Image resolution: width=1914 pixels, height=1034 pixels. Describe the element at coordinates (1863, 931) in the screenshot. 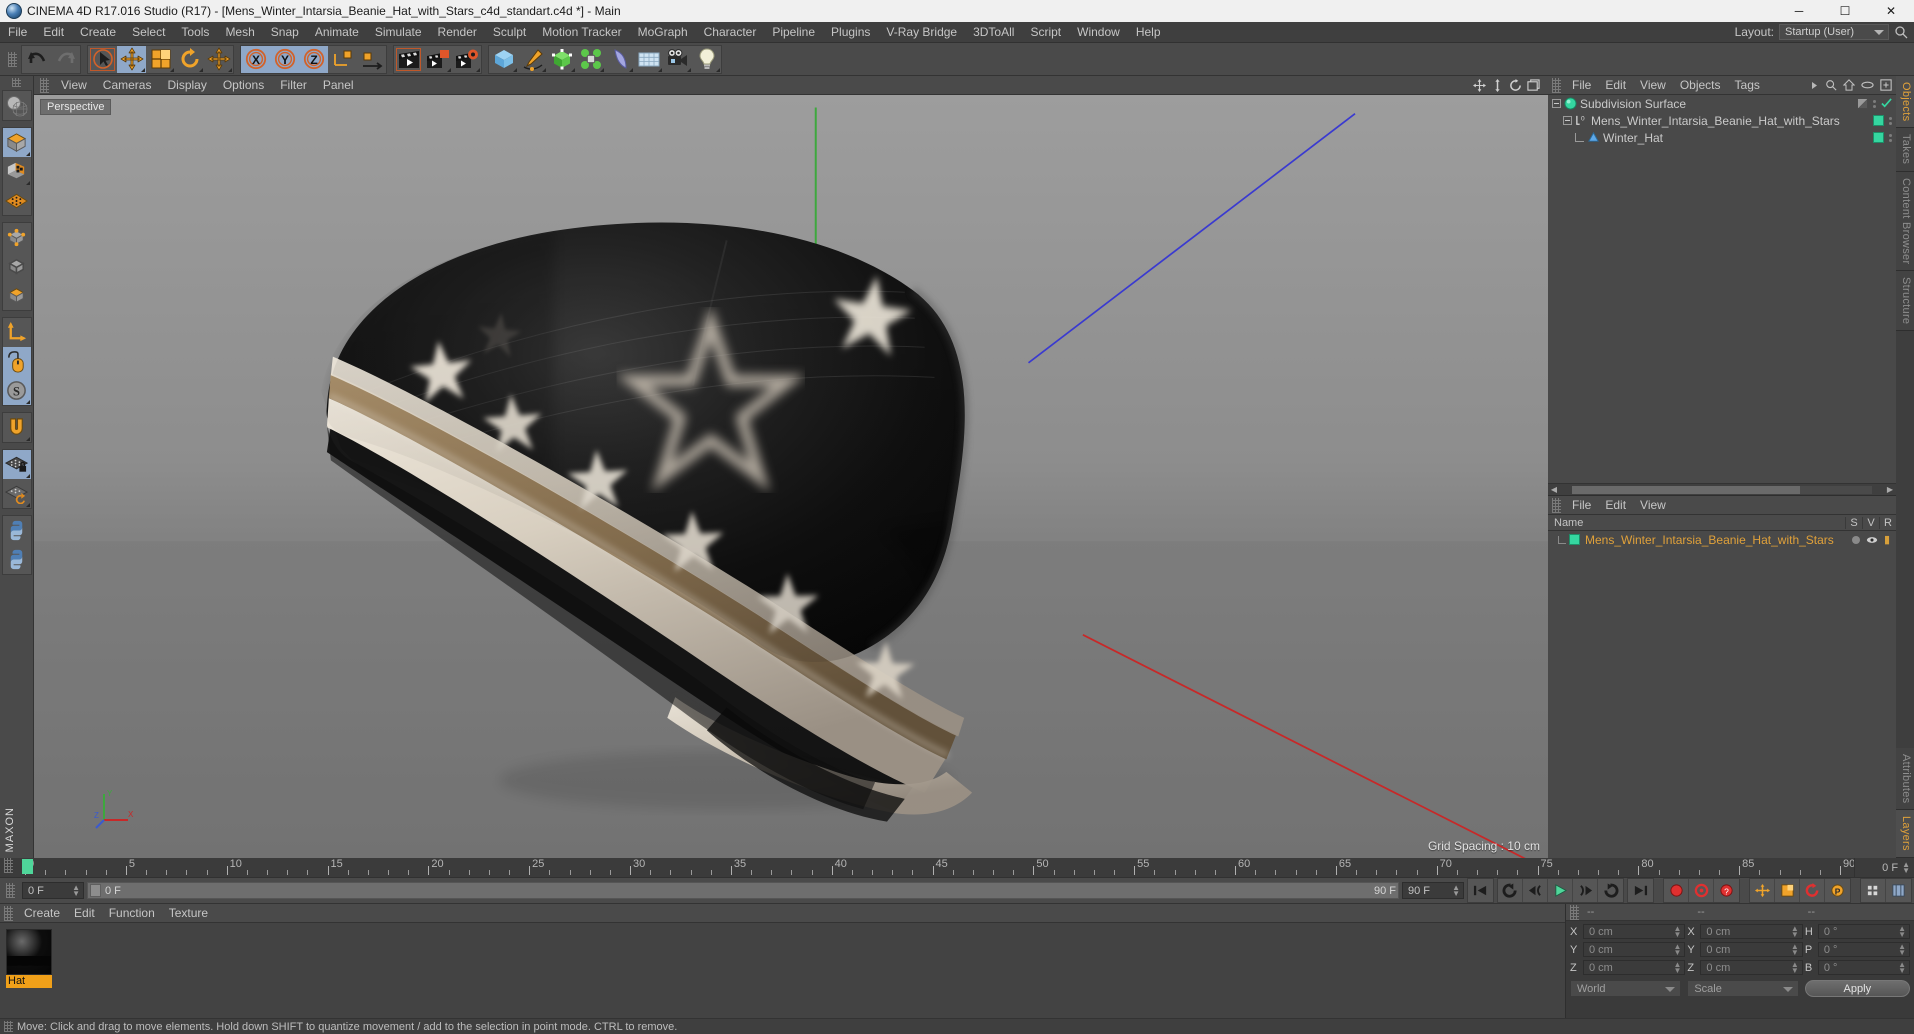

I see `field-rotation-h: 0 ° ▲ ▼` at that location.